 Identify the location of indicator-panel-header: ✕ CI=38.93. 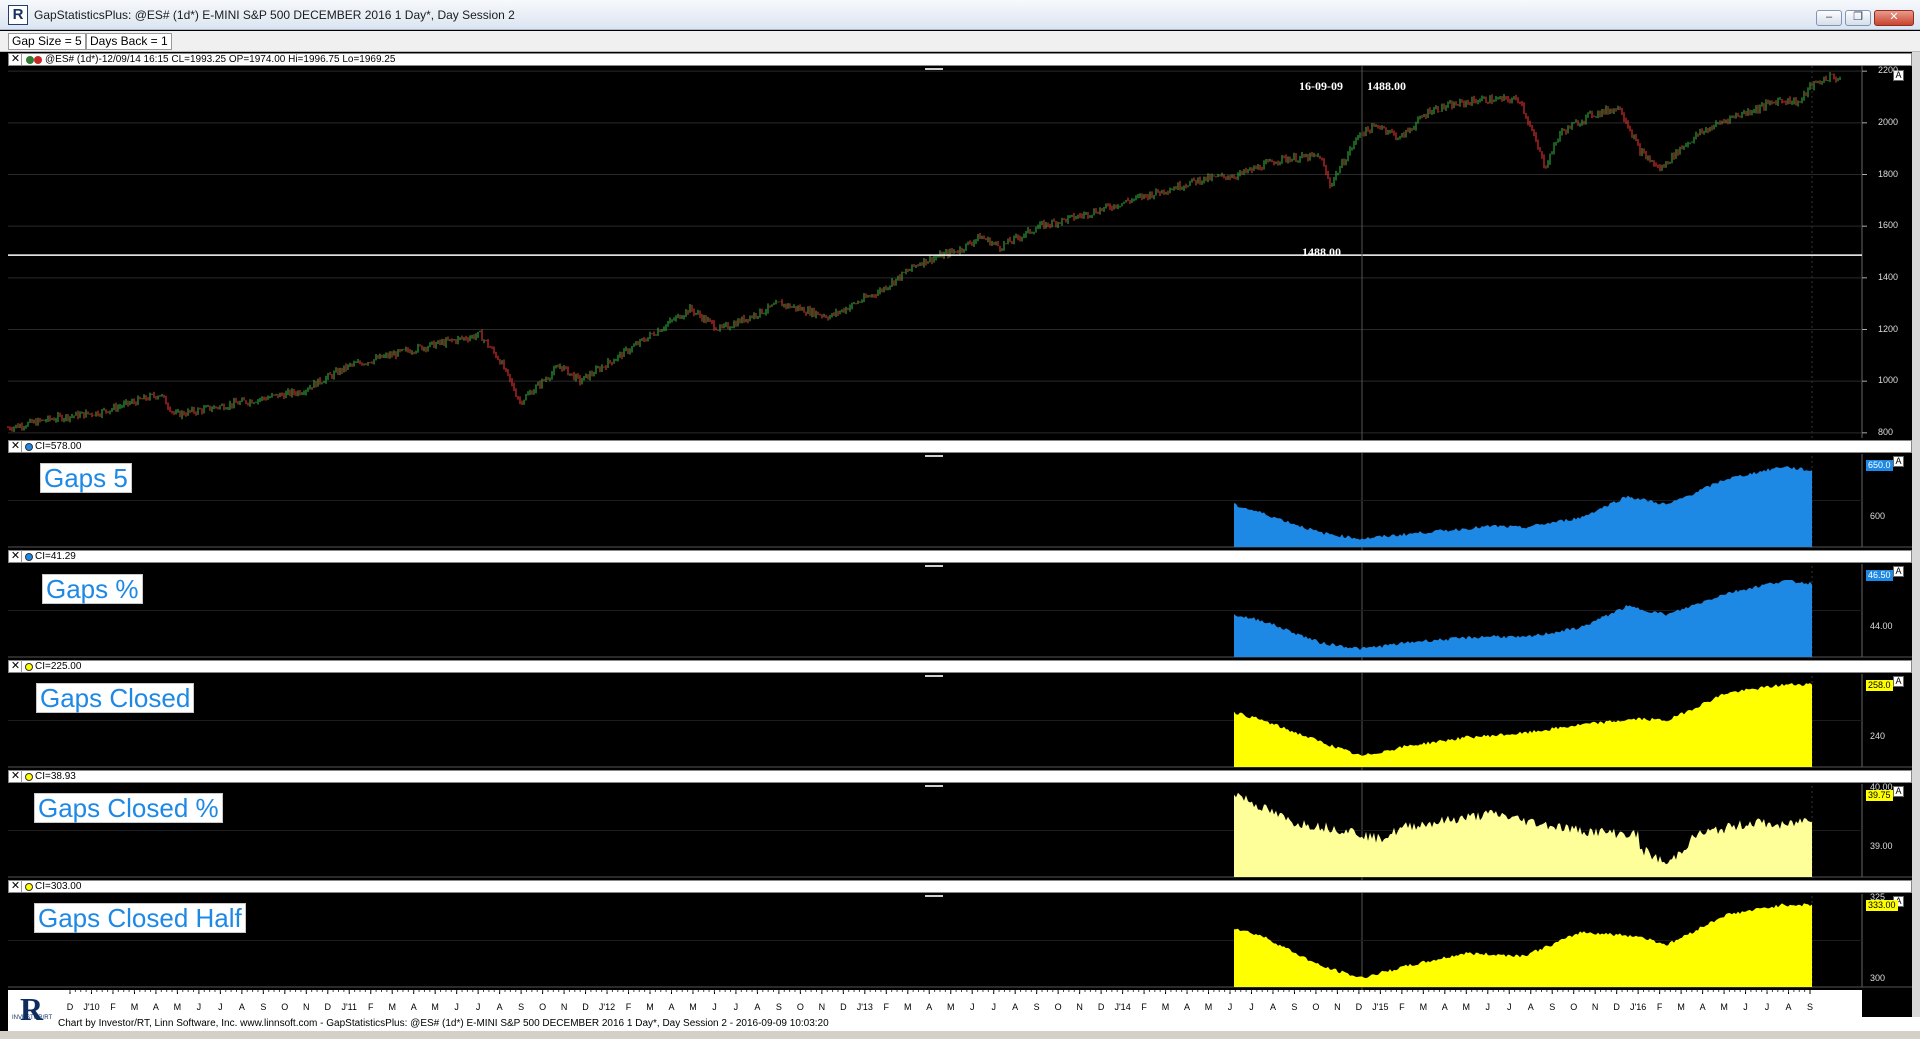
(960, 776).